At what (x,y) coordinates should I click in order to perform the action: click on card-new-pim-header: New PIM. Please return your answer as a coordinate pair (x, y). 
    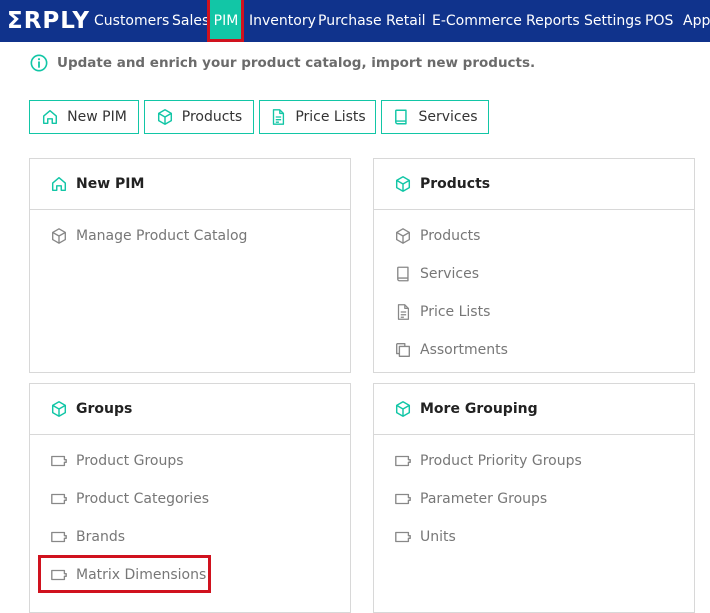
    Looking at the image, I should click on (190, 184).